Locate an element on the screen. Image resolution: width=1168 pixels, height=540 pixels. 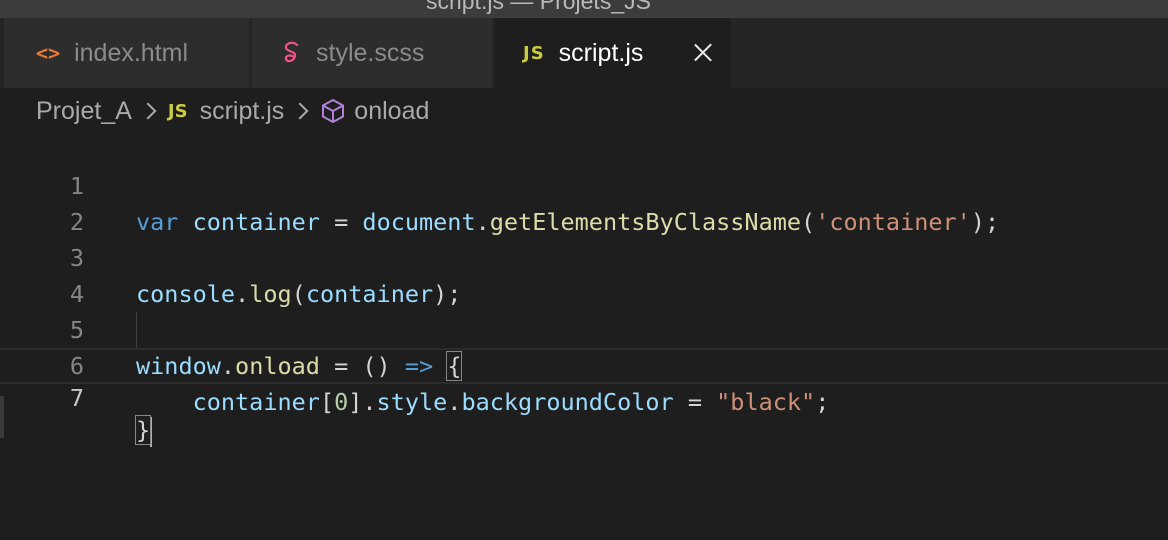
close-icon is located at coordinates (703, 52).